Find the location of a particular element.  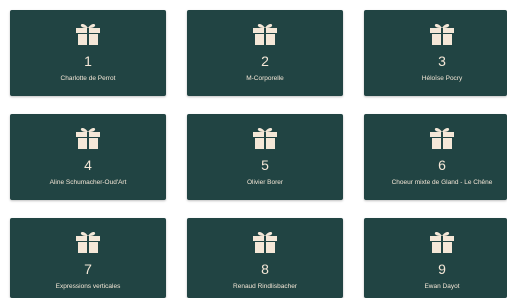

card-name: Aline Schumacher-Oud'Art is located at coordinates (88, 182).